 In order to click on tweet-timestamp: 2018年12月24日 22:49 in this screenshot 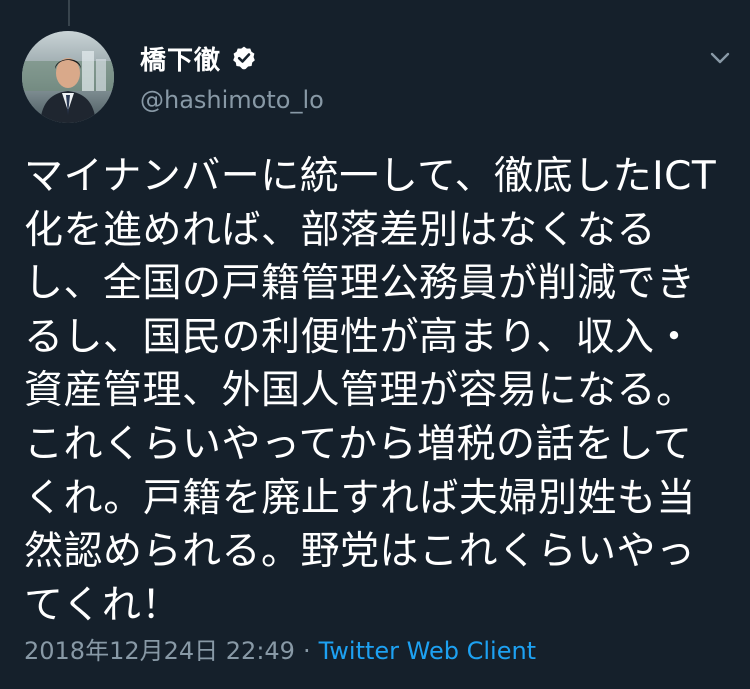, I will do `click(159, 651)`.